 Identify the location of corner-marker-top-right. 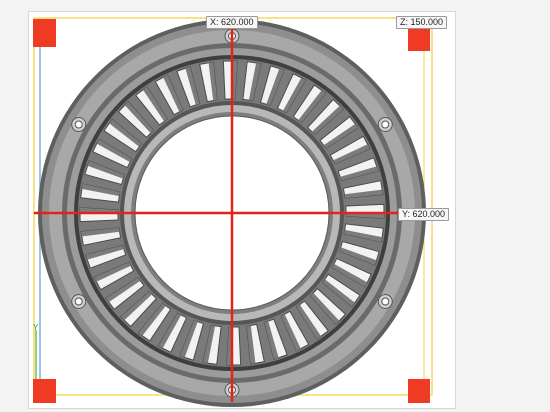
(419, 40).